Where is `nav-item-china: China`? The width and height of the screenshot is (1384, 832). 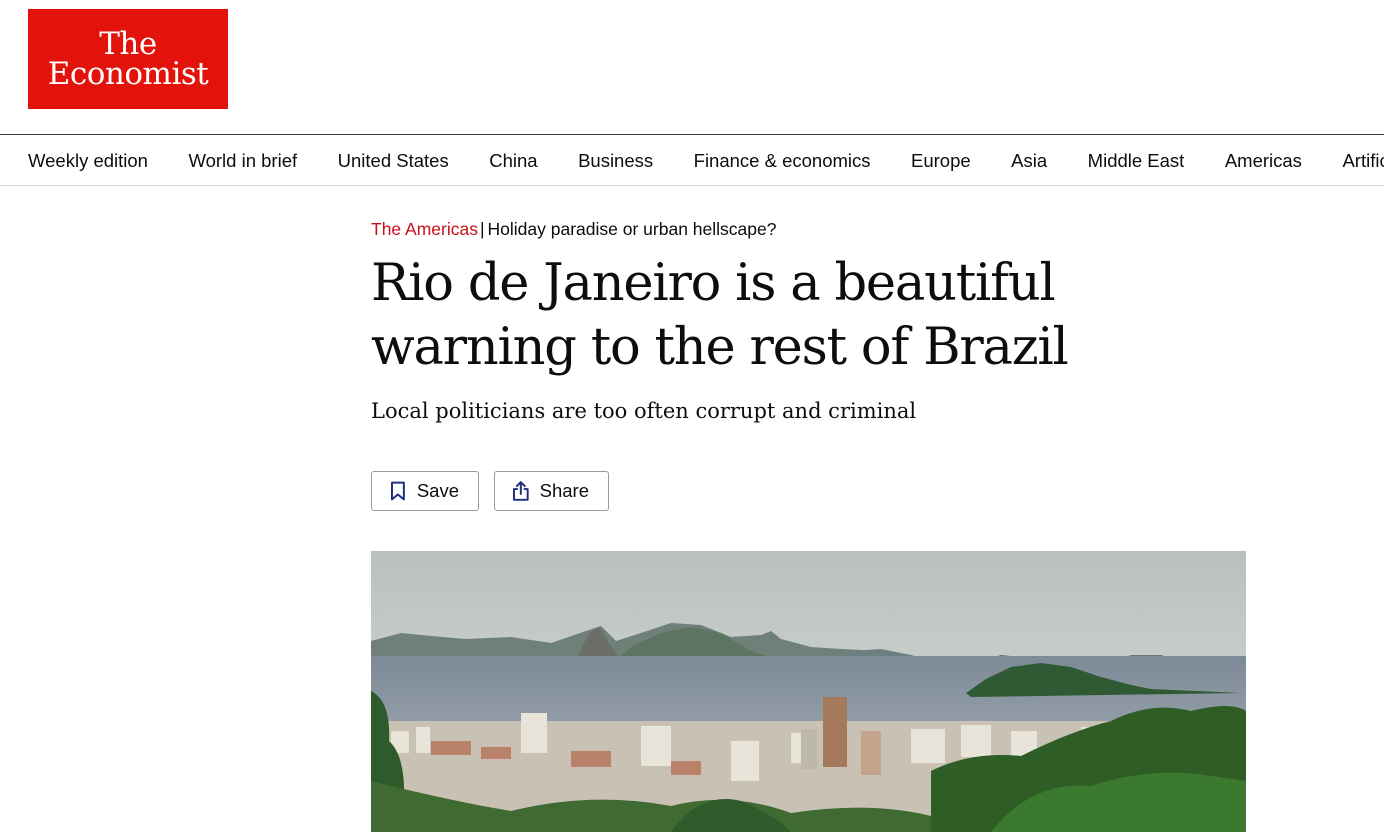 nav-item-china: China is located at coordinates (513, 161).